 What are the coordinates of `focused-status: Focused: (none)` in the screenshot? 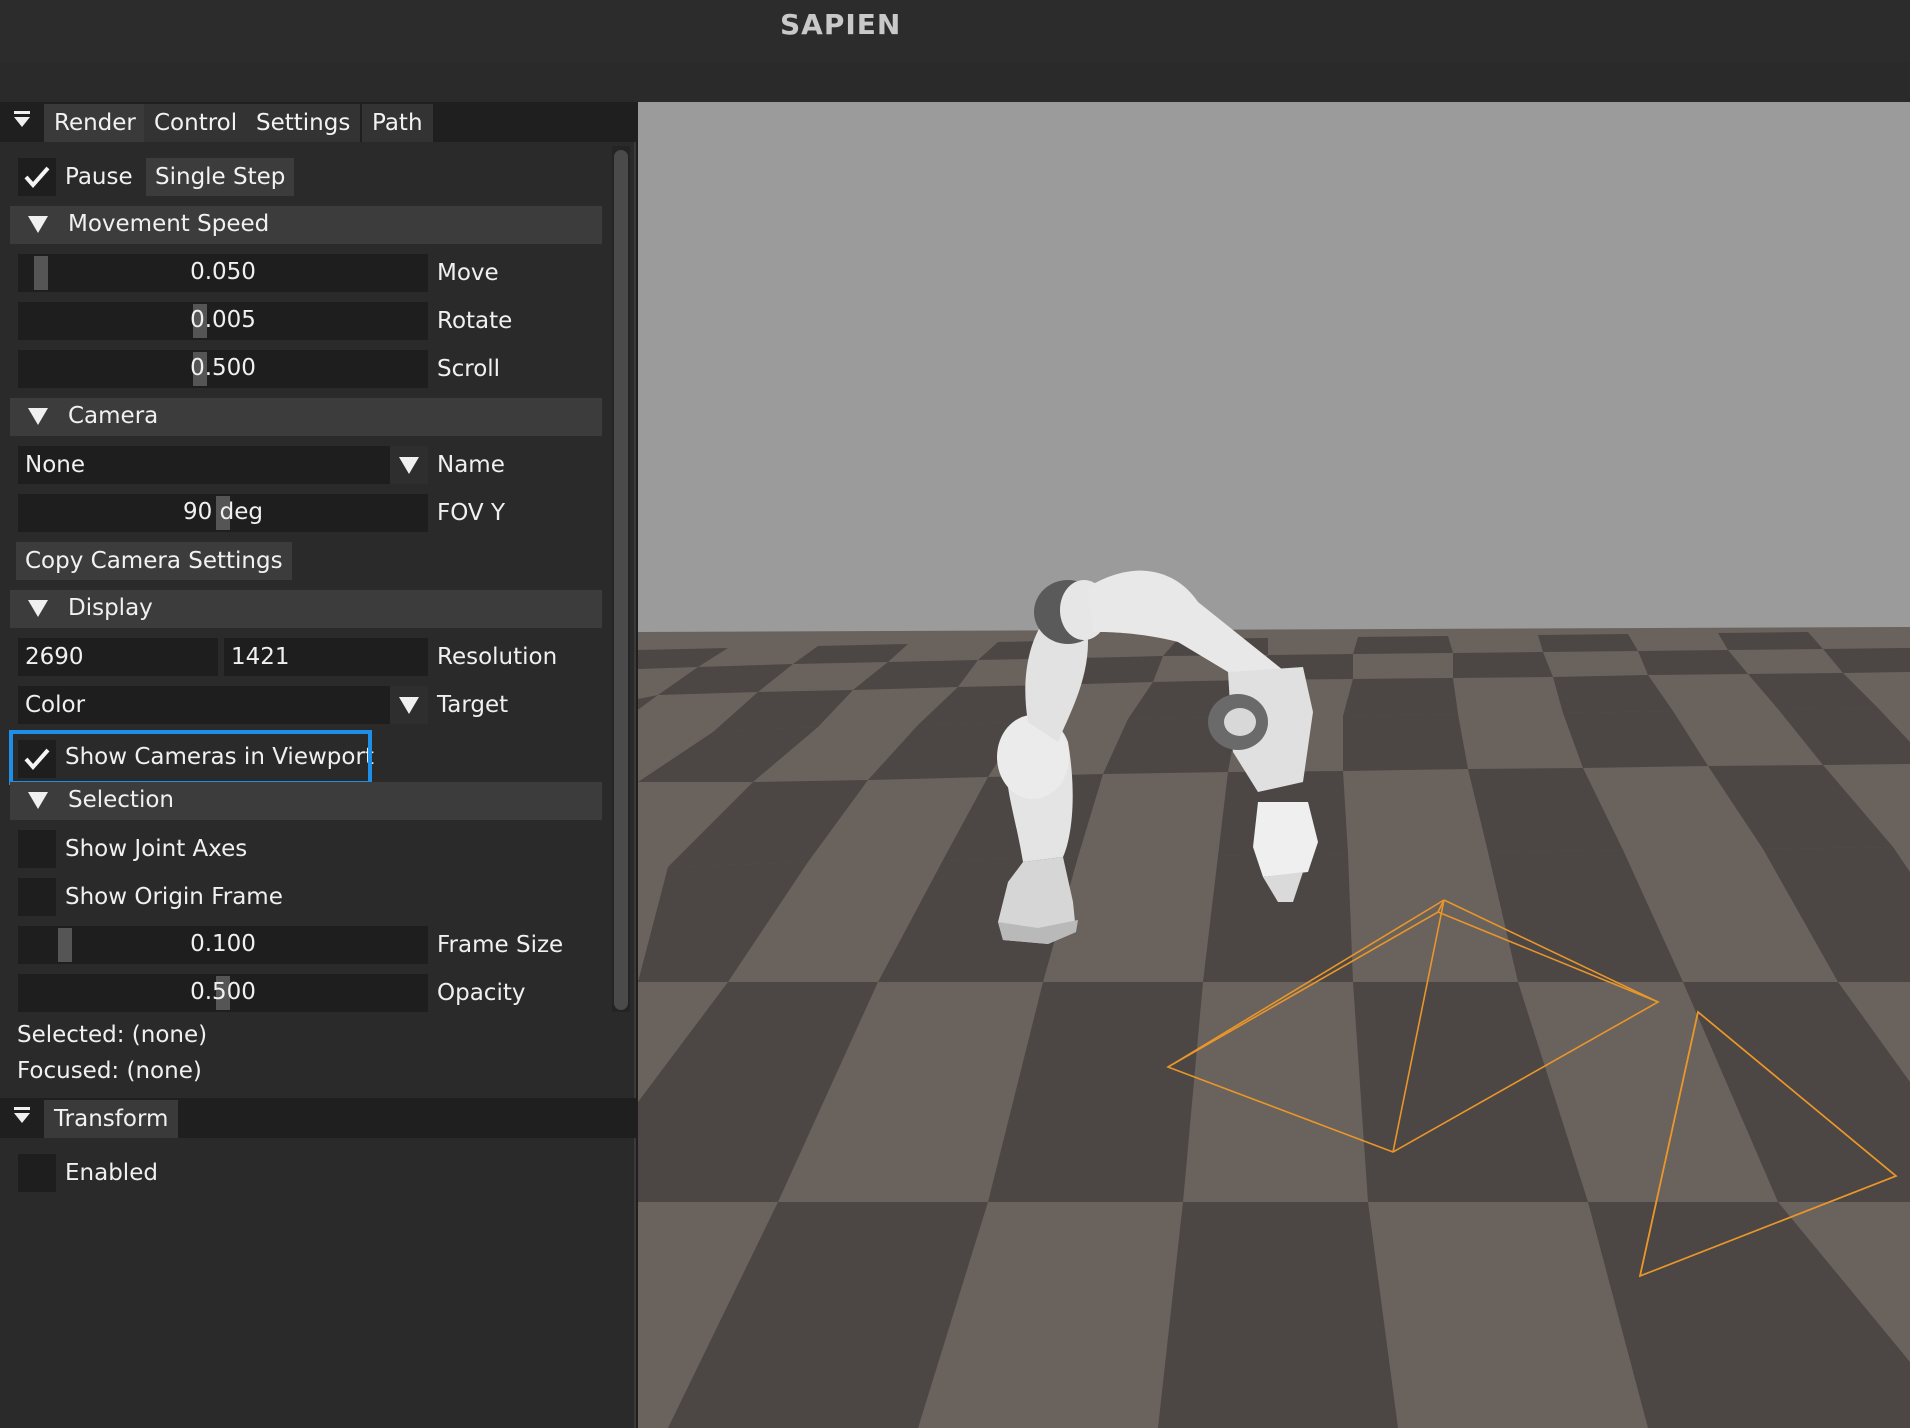 It's located at (109, 1071).